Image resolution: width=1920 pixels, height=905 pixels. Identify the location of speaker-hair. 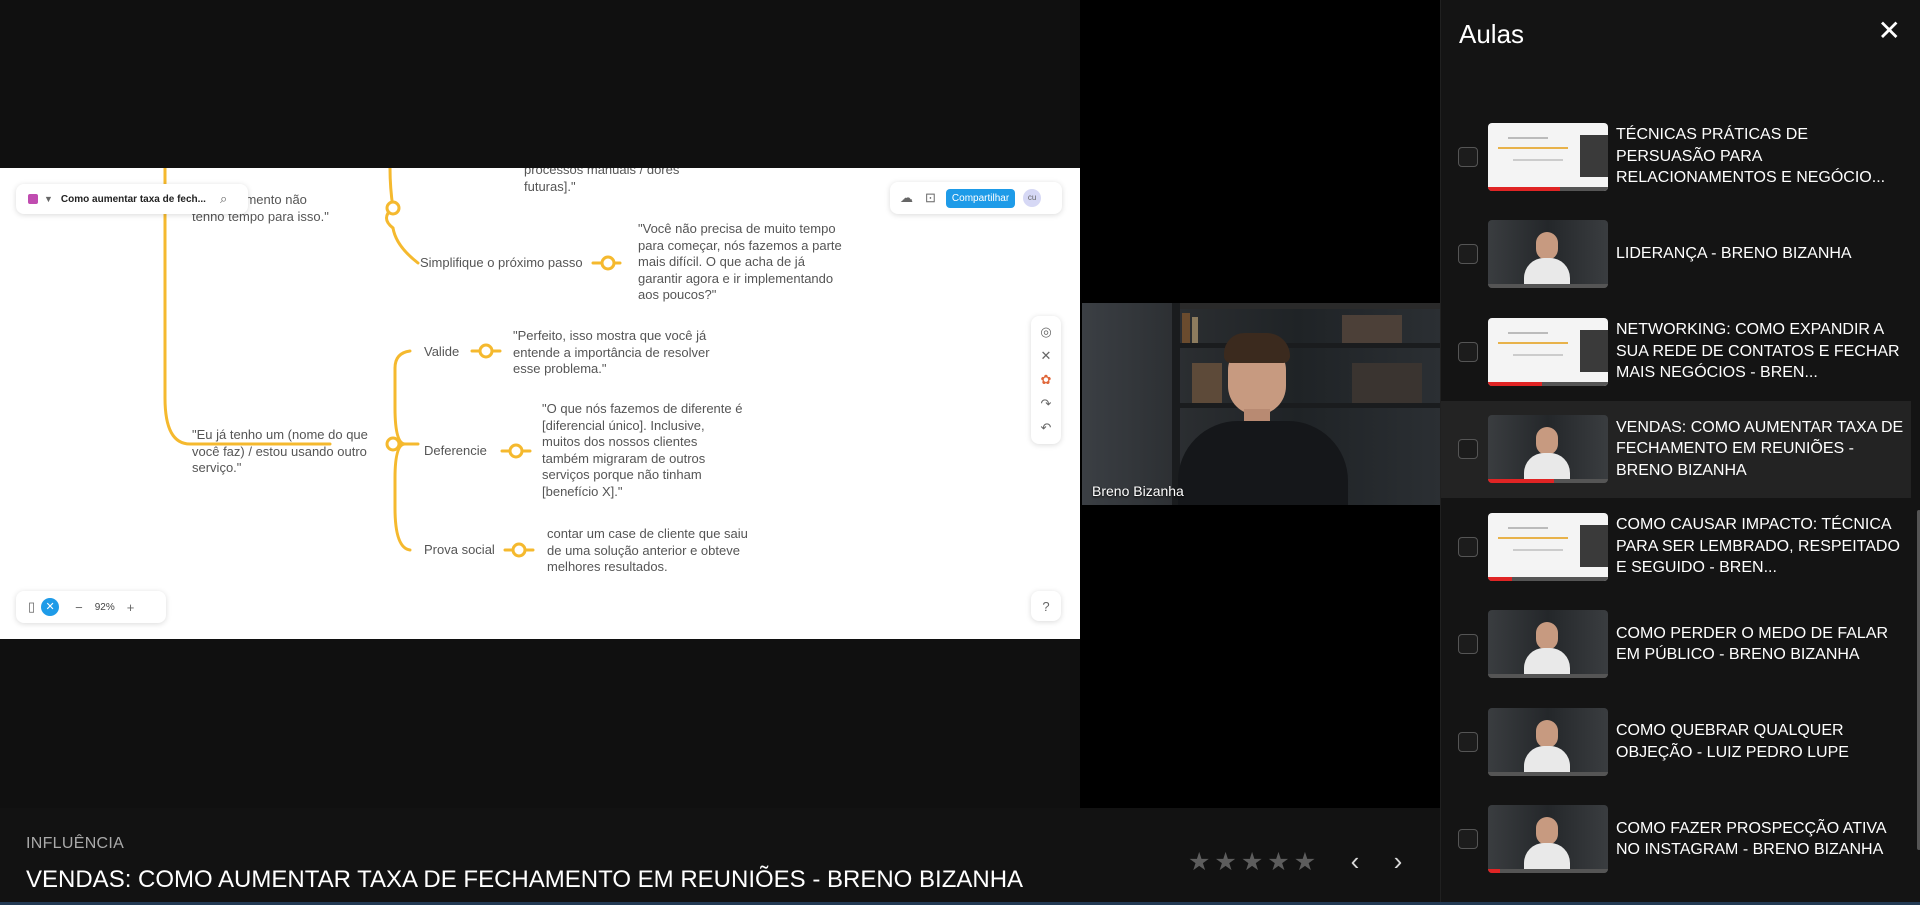
(1257, 348).